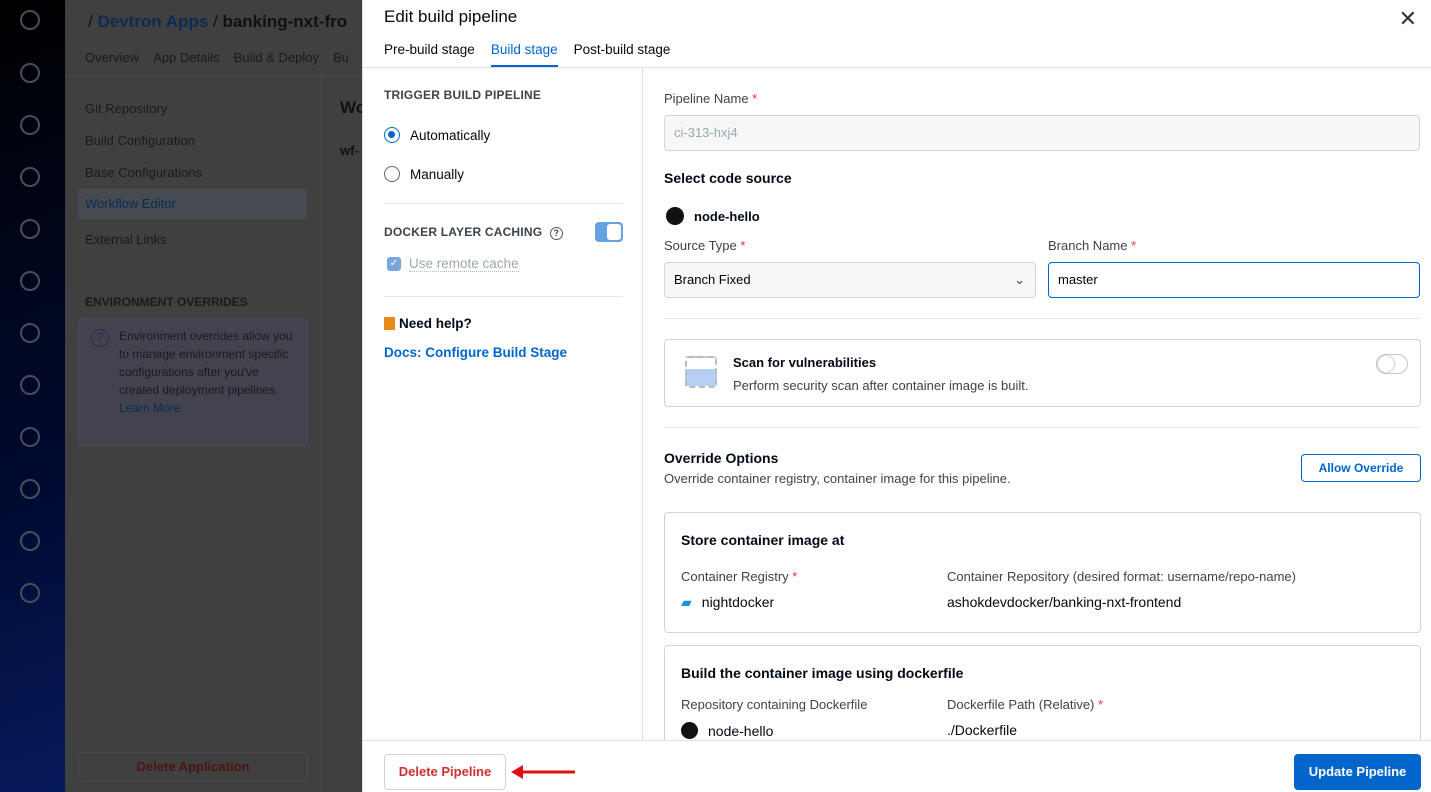  What do you see at coordinates (1408, 19) in the screenshot?
I see `close-icon: ✕` at bounding box center [1408, 19].